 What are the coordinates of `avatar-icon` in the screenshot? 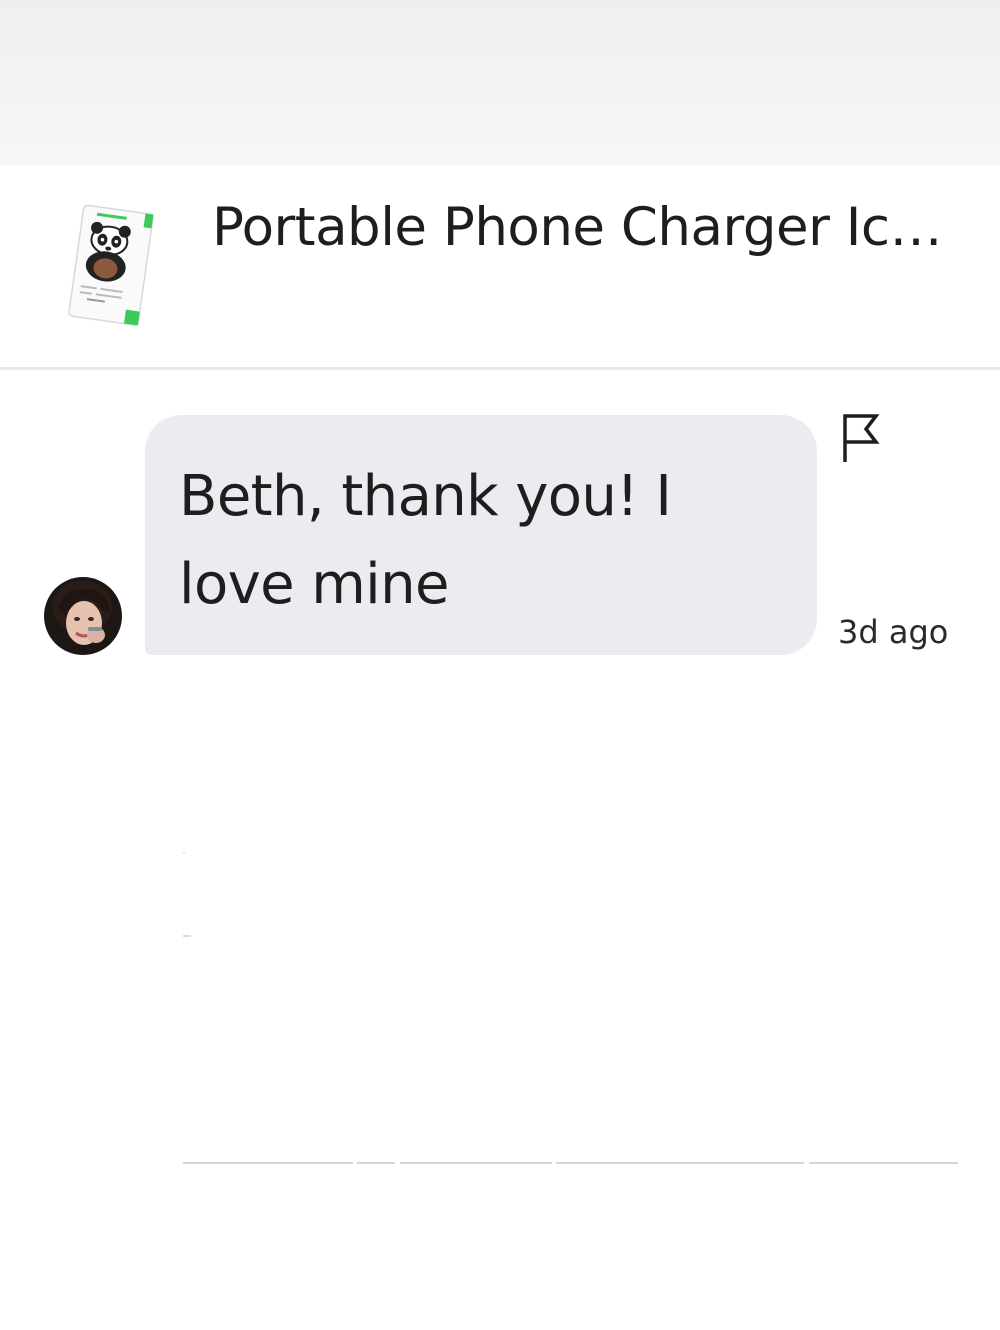 It's located at (83, 616).